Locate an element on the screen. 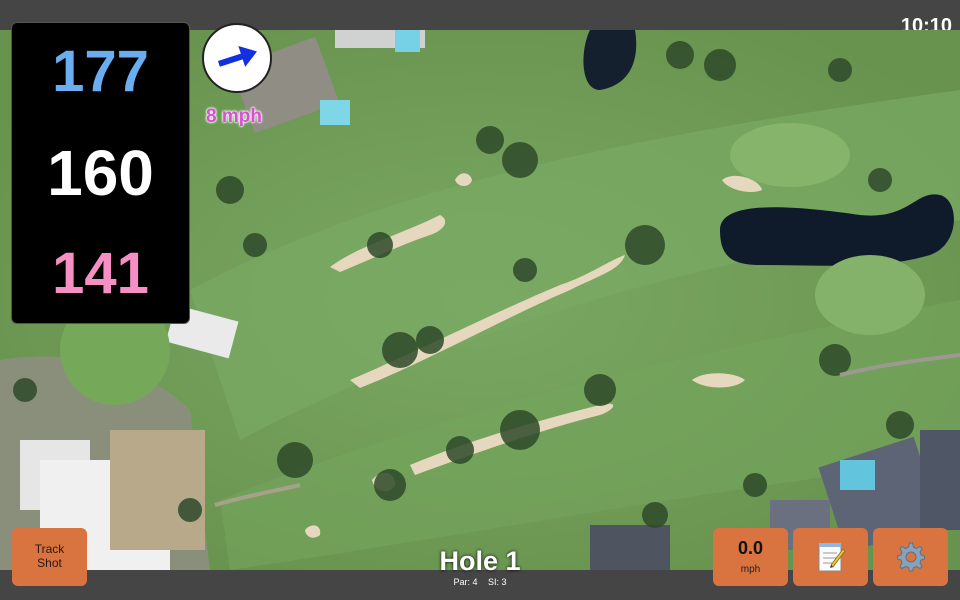 This screenshot has height=600, width=960. front-yardage: 141 is located at coordinates (100, 273).